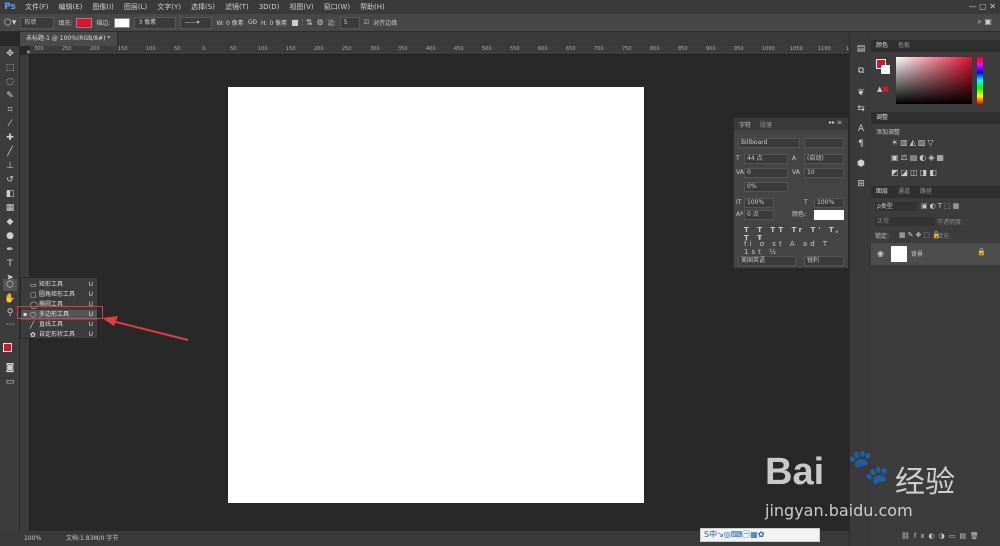  Describe the element at coordinates (915, 172) in the screenshot. I see `adjustment-icons-row-3: ◩◪◫◨◧` at that location.